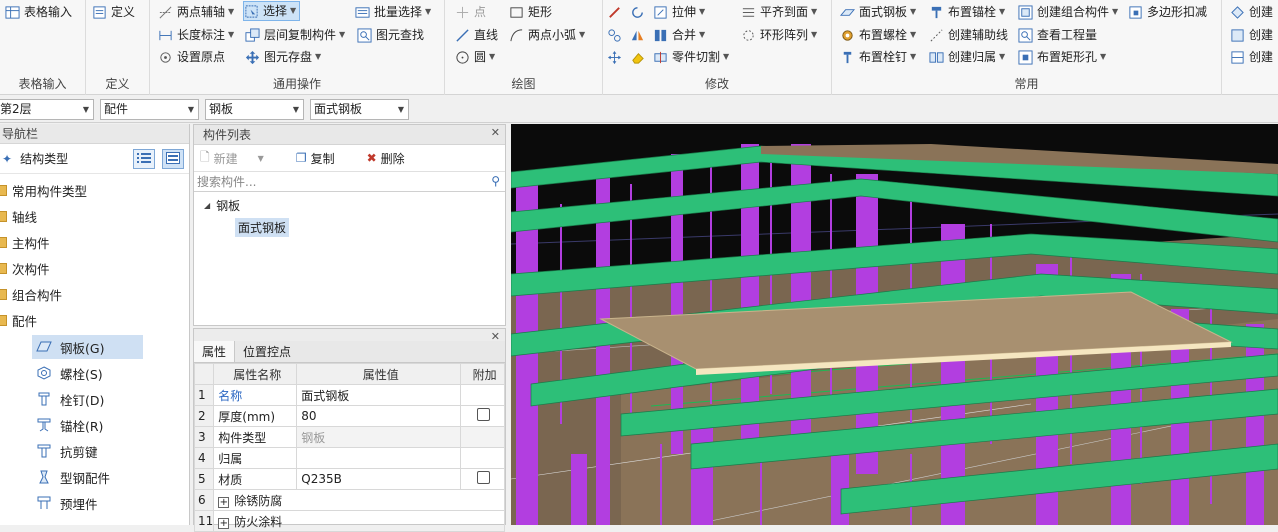  I want to click on axis-icon, so click(165, 12).